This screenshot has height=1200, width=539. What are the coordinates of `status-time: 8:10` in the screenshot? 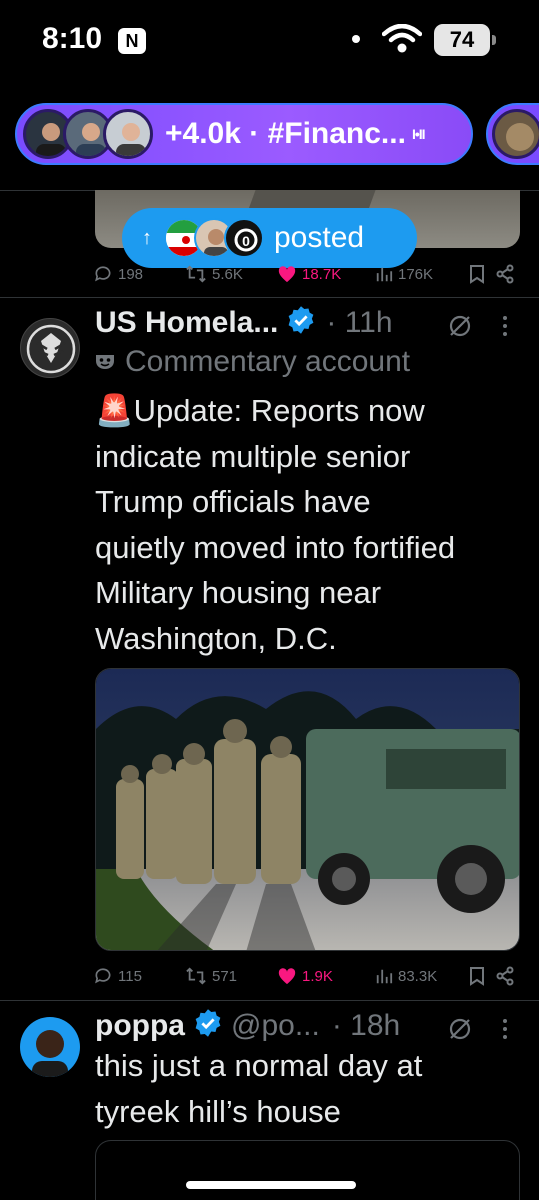 It's located at (72, 38).